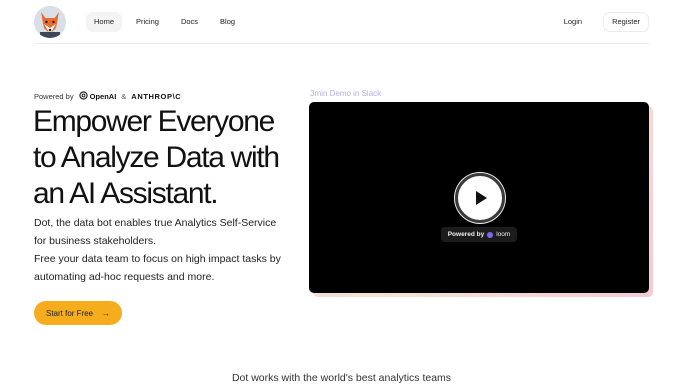  I want to click on openai-icon, so click(83, 96).